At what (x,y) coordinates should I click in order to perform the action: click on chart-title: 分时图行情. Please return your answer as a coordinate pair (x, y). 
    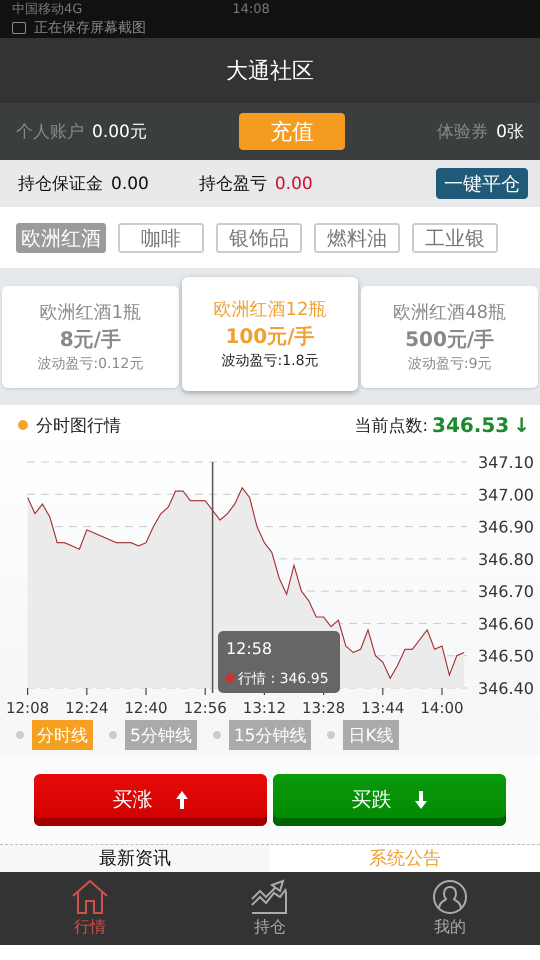
    Looking at the image, I should click on (78, 425).